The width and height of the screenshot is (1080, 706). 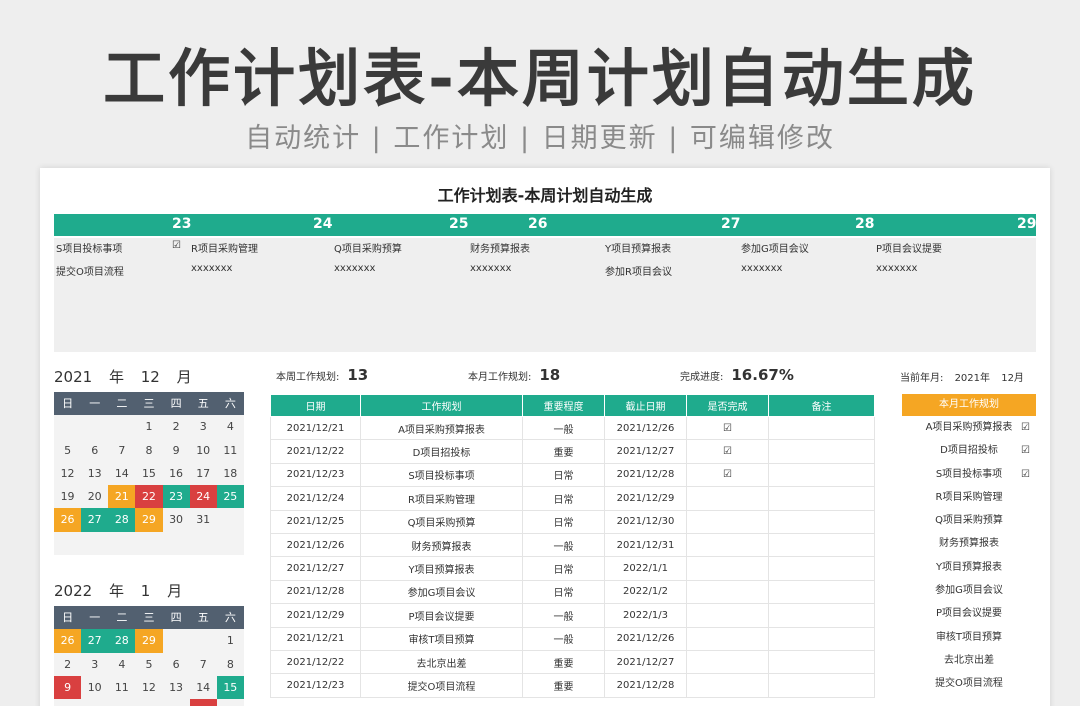 What do you see at coordinates (368, 247) in the screenshot?
I see `week-task: Q项目采购预算` at bounding box center [368, 247].